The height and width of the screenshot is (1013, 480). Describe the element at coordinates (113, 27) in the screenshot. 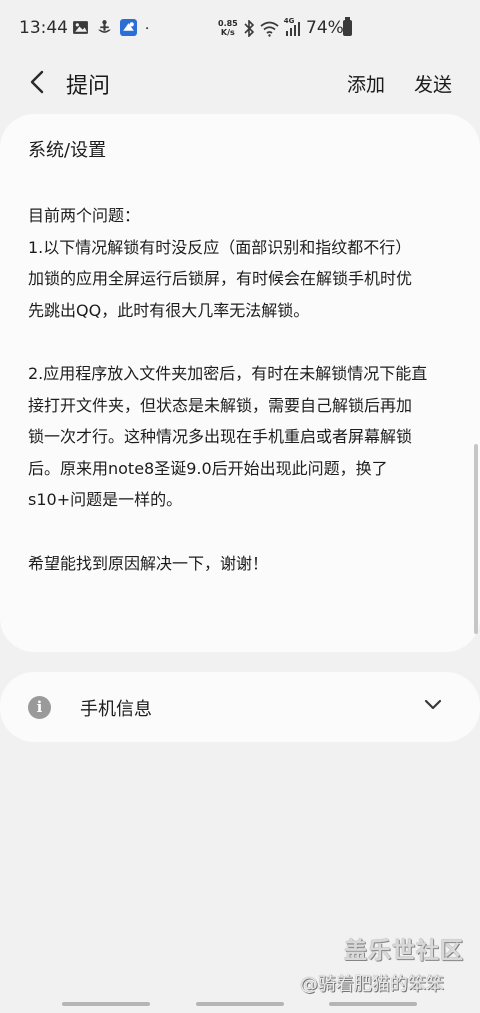

I see `notification-icons` at that location.